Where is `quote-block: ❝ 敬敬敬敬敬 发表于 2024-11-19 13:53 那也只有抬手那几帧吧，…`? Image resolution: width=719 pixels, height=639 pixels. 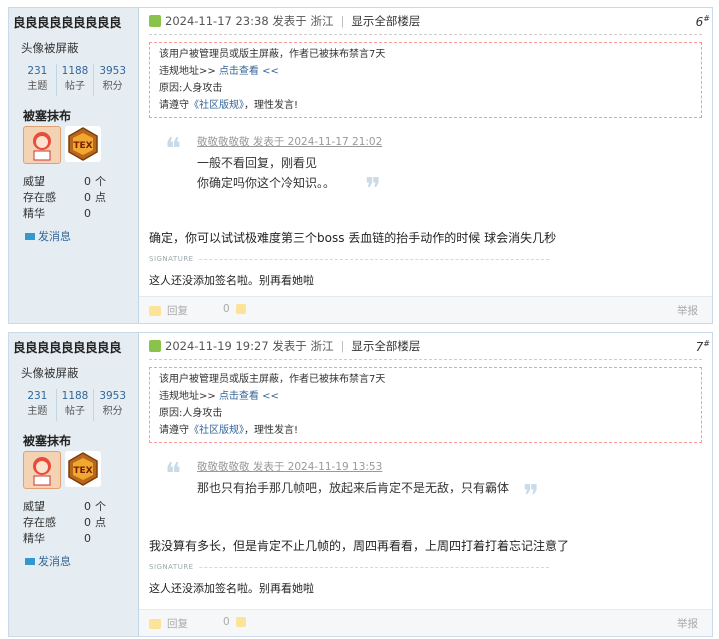
quote-block: ❝ 敬敬敬敬敬 发表于 2024-11-19 13:53 那也只有抬手那几帧吧，… is located at coordinates (428, 497).